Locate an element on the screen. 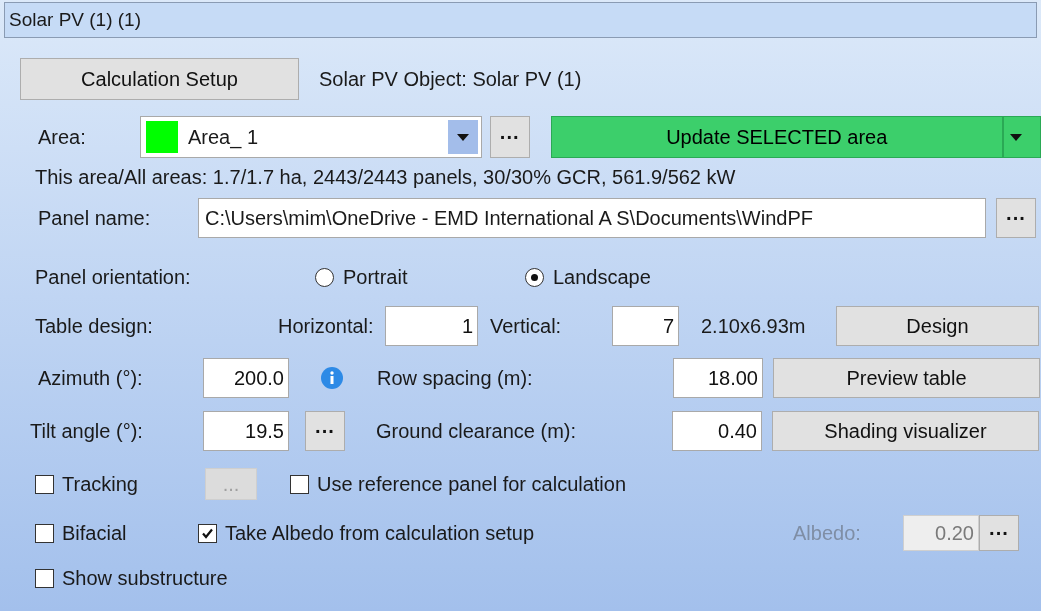 The image size is (1041, 611). check-icon is located at coordinates (207, 533).